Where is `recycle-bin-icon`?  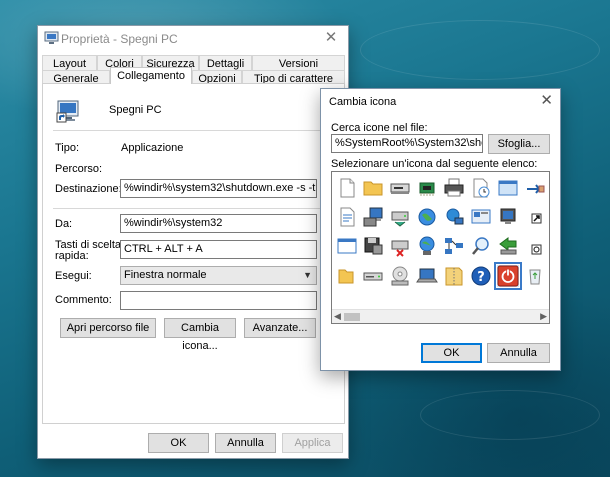 recycle-bin-icon is located at coordinates (535, 276).